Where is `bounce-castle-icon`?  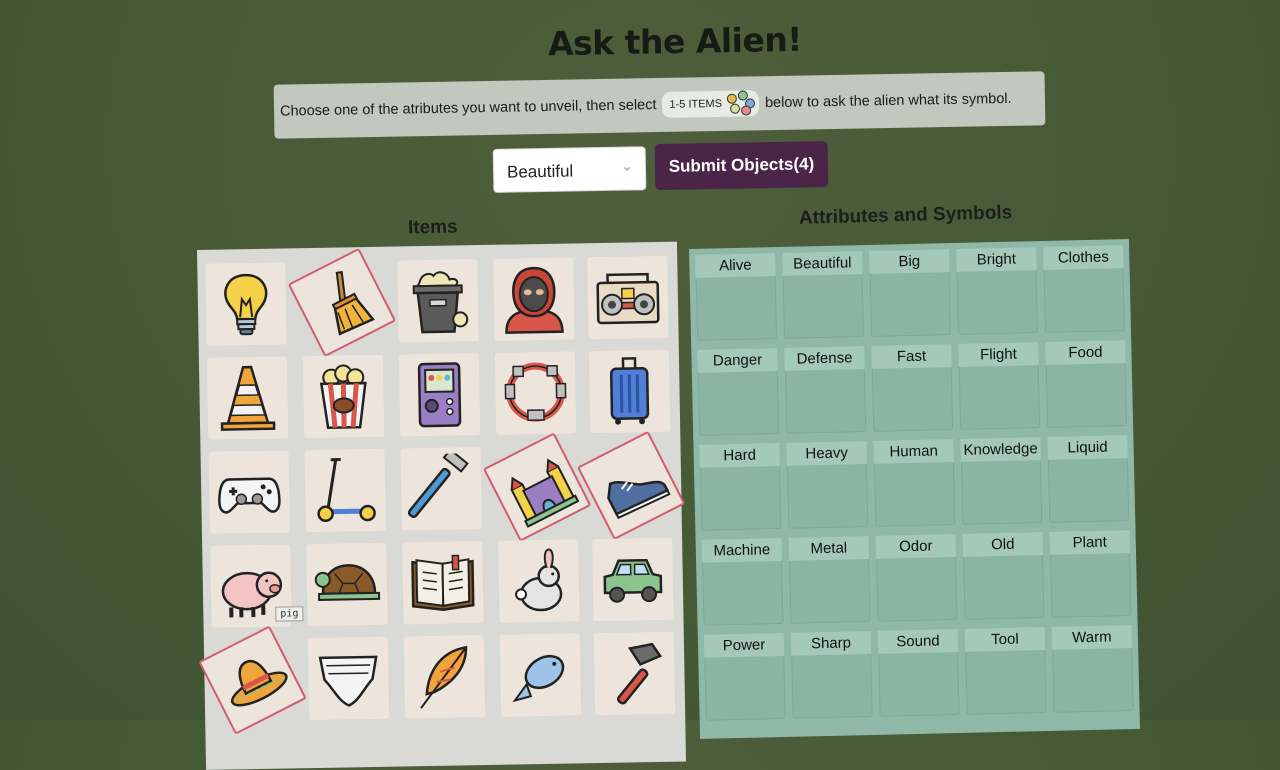 bounce-castle-icon is located at coordinates (545, 493).